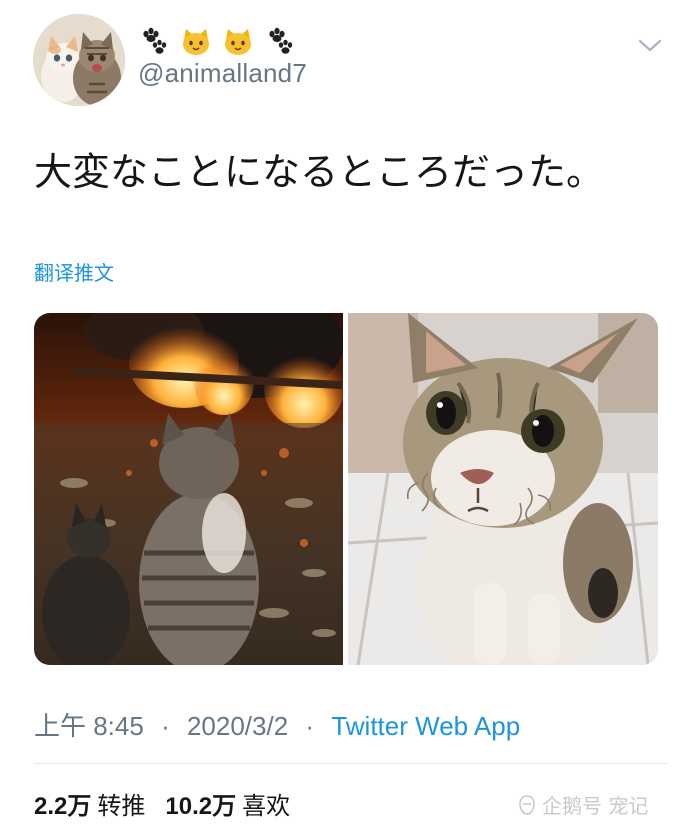 The height and width of the screenshot is (830, 690). What do you see at coordinates (266, 806) in the screenshot?
I see `likes-label: 喜欢` at bounding box center [266, 806].